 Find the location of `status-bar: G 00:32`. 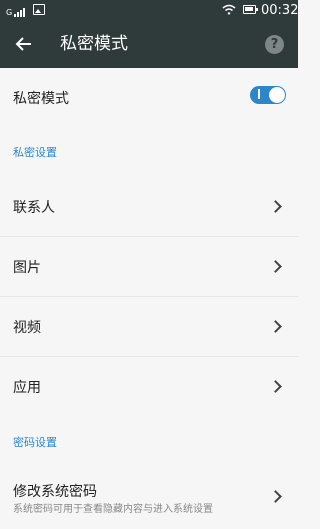

status-bar: G 00:32 is located at coordinates (149, 11).